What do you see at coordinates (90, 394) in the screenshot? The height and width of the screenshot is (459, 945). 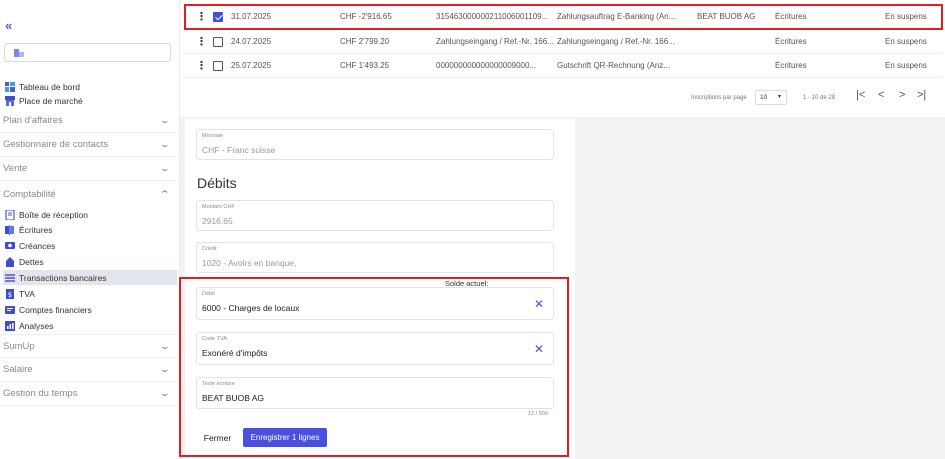 I see `section-time-management: Gestion du temps ⌄` at bounding box center [90, 394].